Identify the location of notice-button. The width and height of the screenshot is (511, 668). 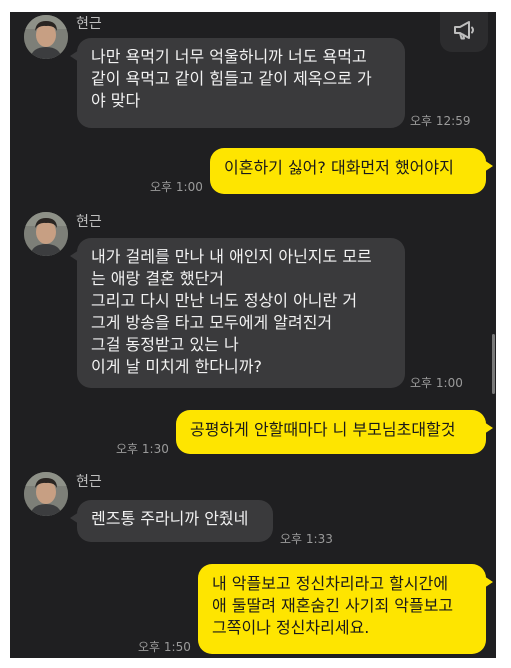
(464, 32).